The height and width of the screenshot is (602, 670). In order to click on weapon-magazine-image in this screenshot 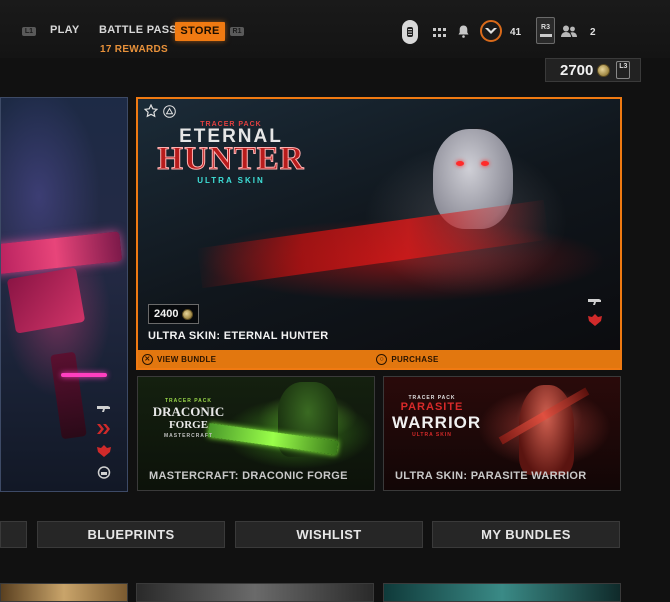, I will do `click(68, 395)`.